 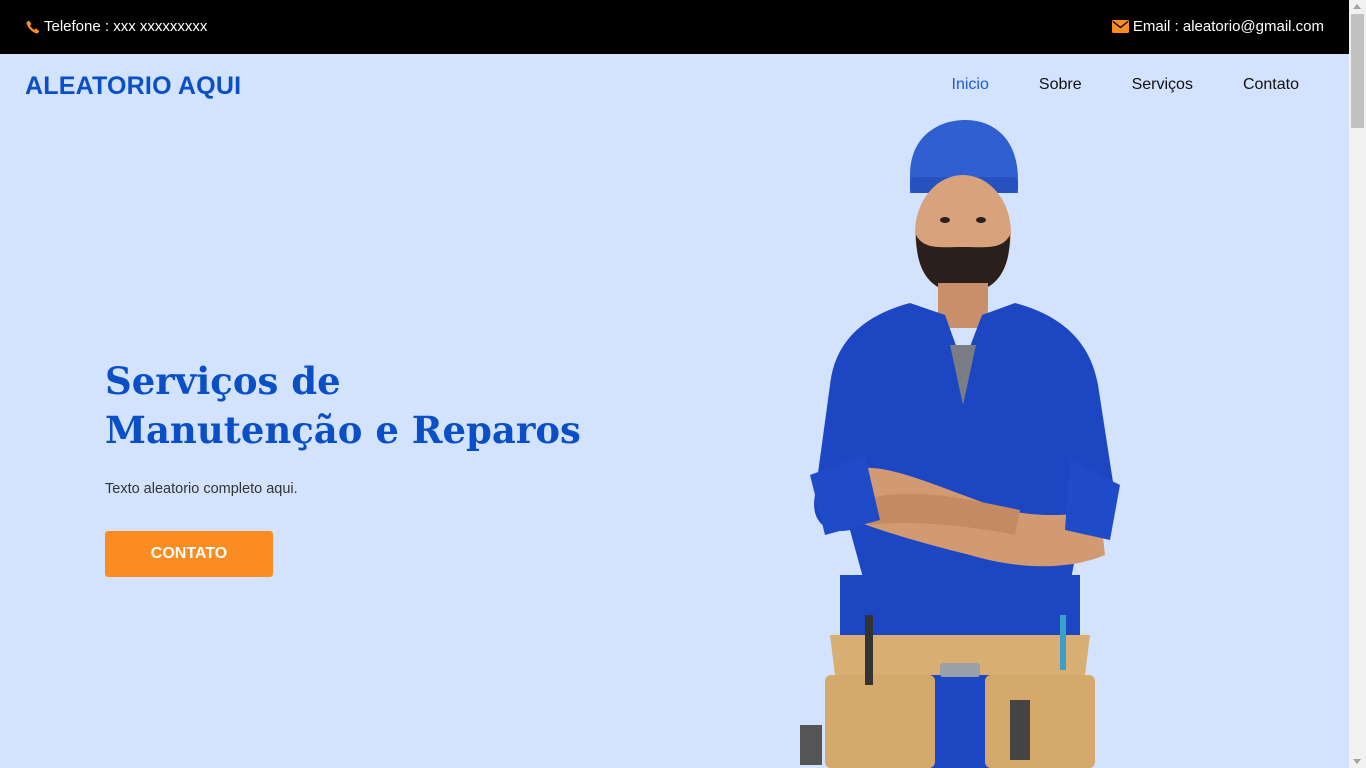 What do you see at coordinates (33, 26) in the screenshot?
I see `phone-icon` at bounding box center [33, 26].